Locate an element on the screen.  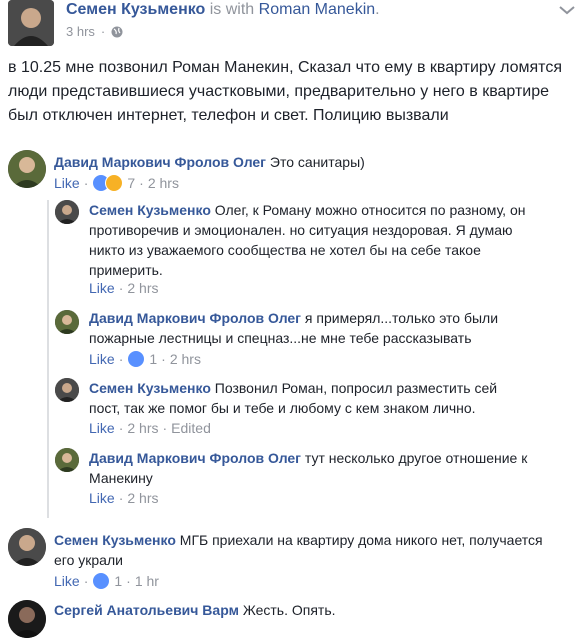
post-author-avatar is located at coordinates (31, 23).